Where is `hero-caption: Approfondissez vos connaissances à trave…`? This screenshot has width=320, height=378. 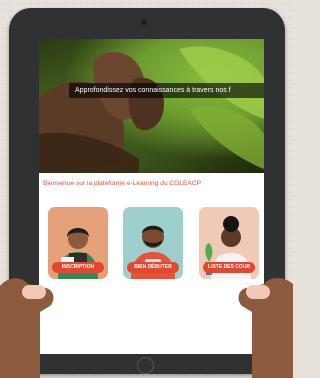
hero-caption: Approfondissez vos connaissances à trave… is located at coordinates (166, 90).